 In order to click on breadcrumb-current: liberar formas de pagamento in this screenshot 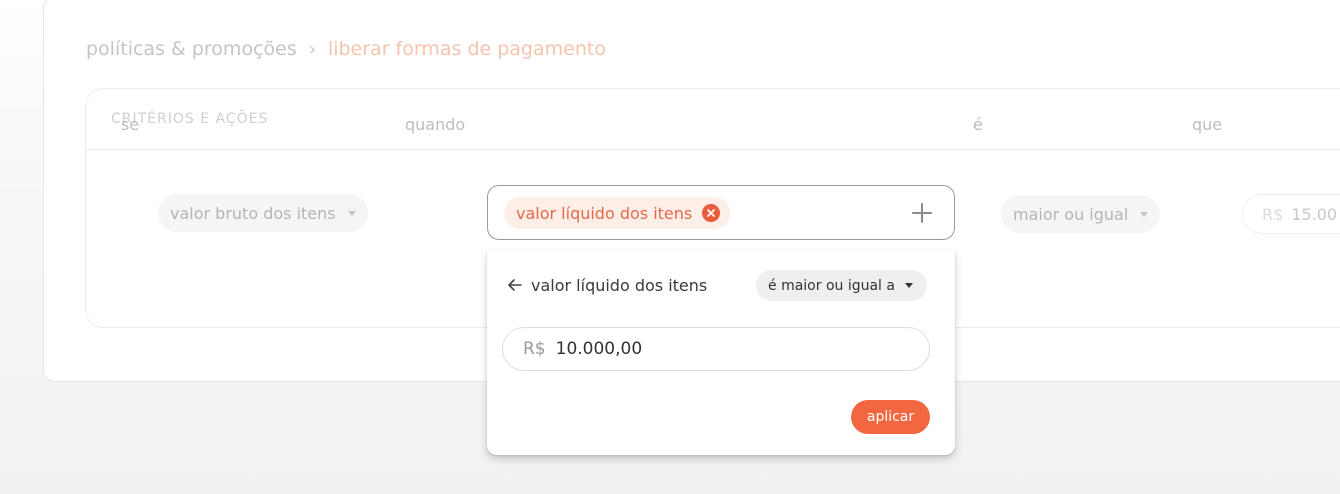, I will do `click(466, 49)`.